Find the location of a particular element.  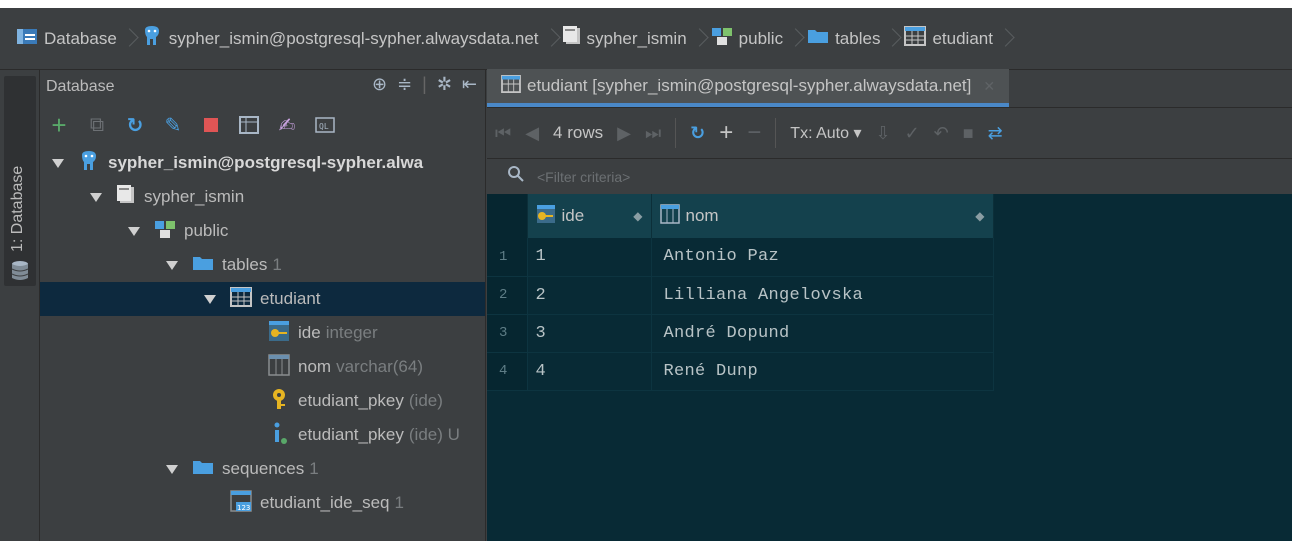

tree-item: sypher_ismin@postgresql-sypher.alwa is located at coordinates (262, 163).